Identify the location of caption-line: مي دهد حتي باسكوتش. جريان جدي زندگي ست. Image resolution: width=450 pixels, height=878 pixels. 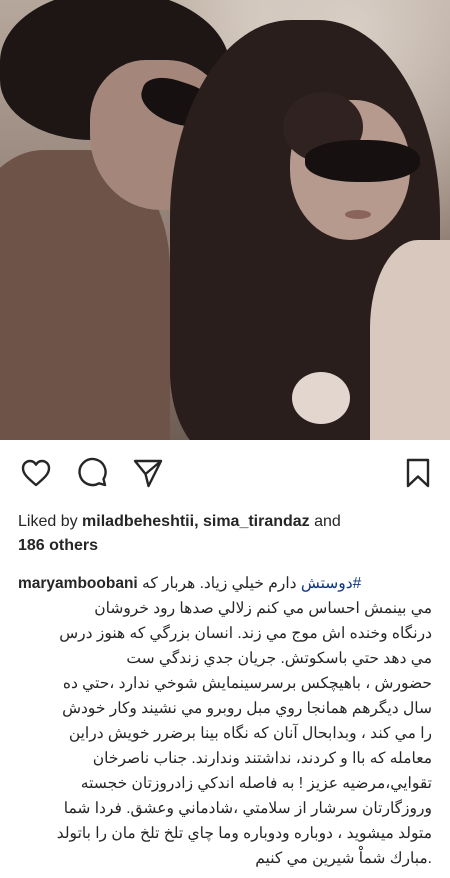
(279, 658).